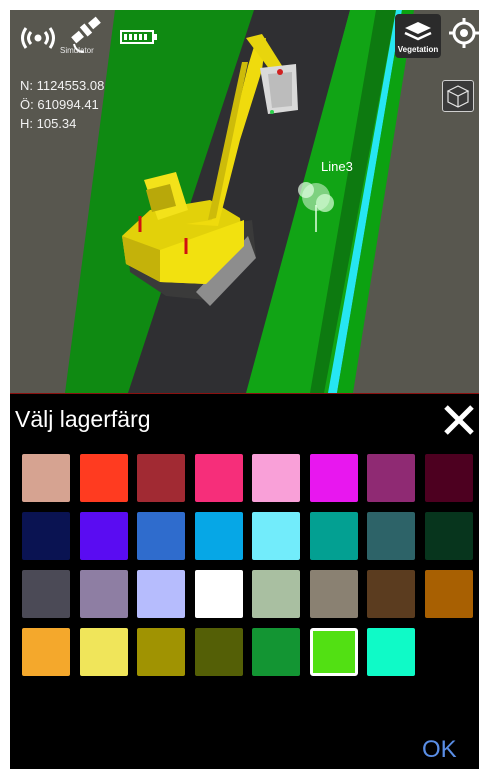 Image resolution: width=479 pixels, height=769 pixels. What do you see at coordinates (418, 49) in the screenshot?
I see `vegetation-label: Vegetation` at bounding box center [418, 49].